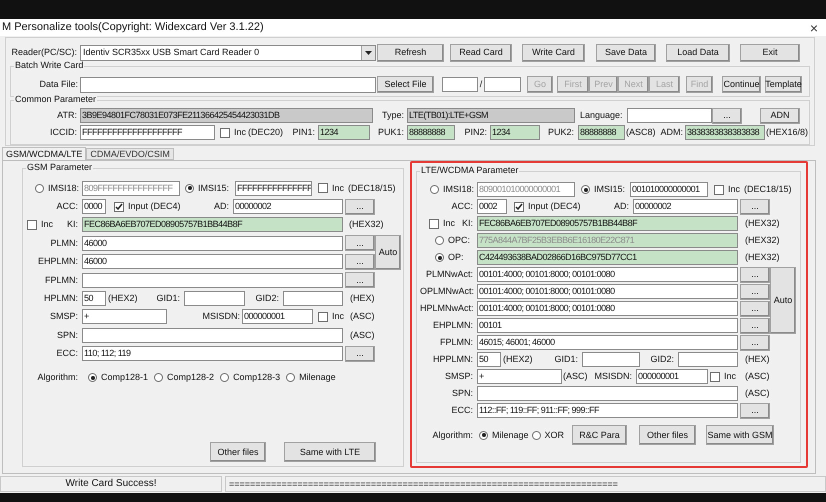 The height and width of the screenshot is (502, 826). What do you see at coordinates (740, 435) in the screenshot?
I see `button: Same with GSM` at bounding box center [740, 435].